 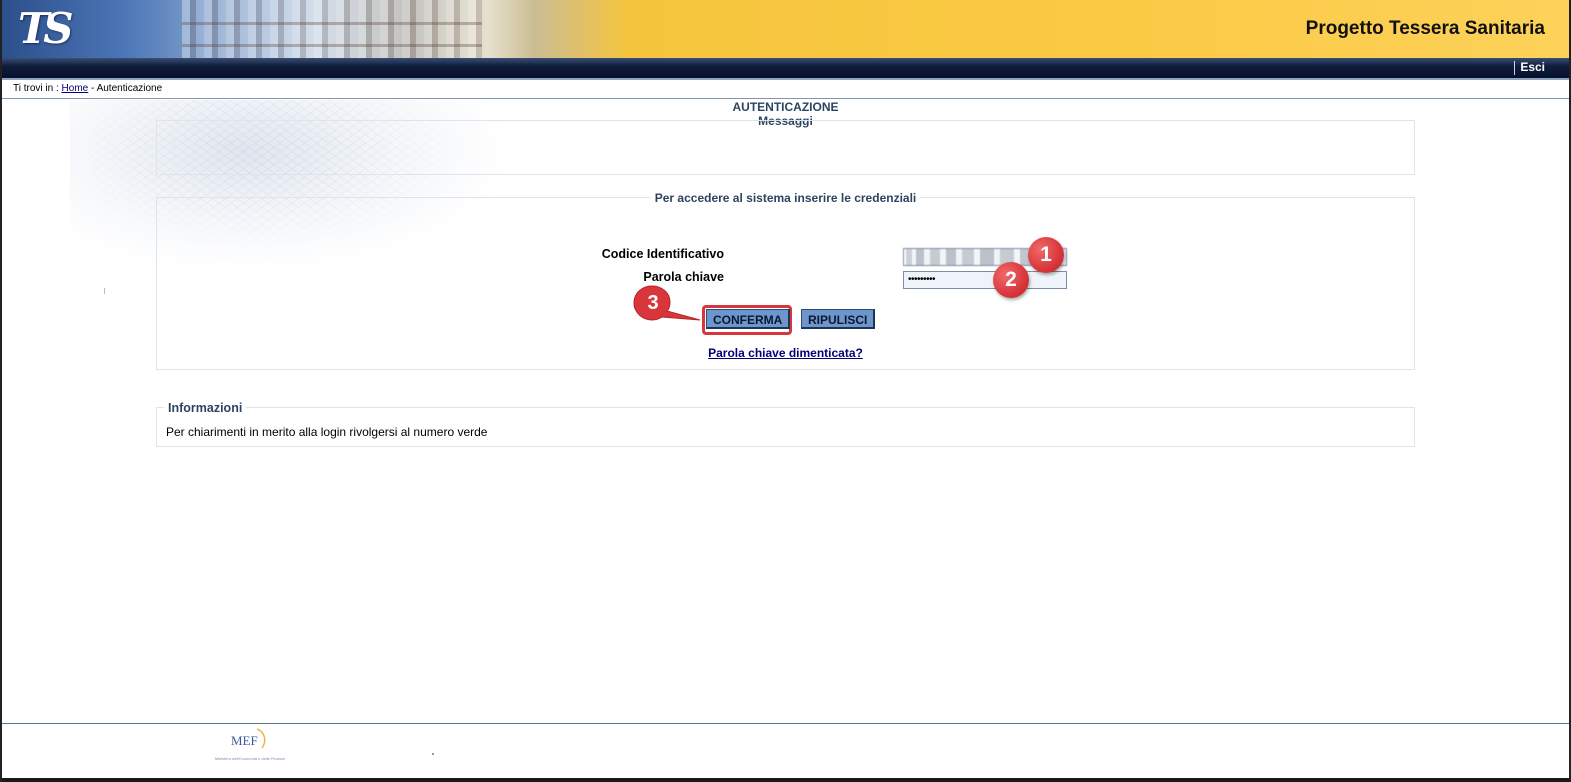 What do you see at coordinates (261, 738) in the screenshot?
I see `mef-logo-arc` at bounding box center [261, 738].